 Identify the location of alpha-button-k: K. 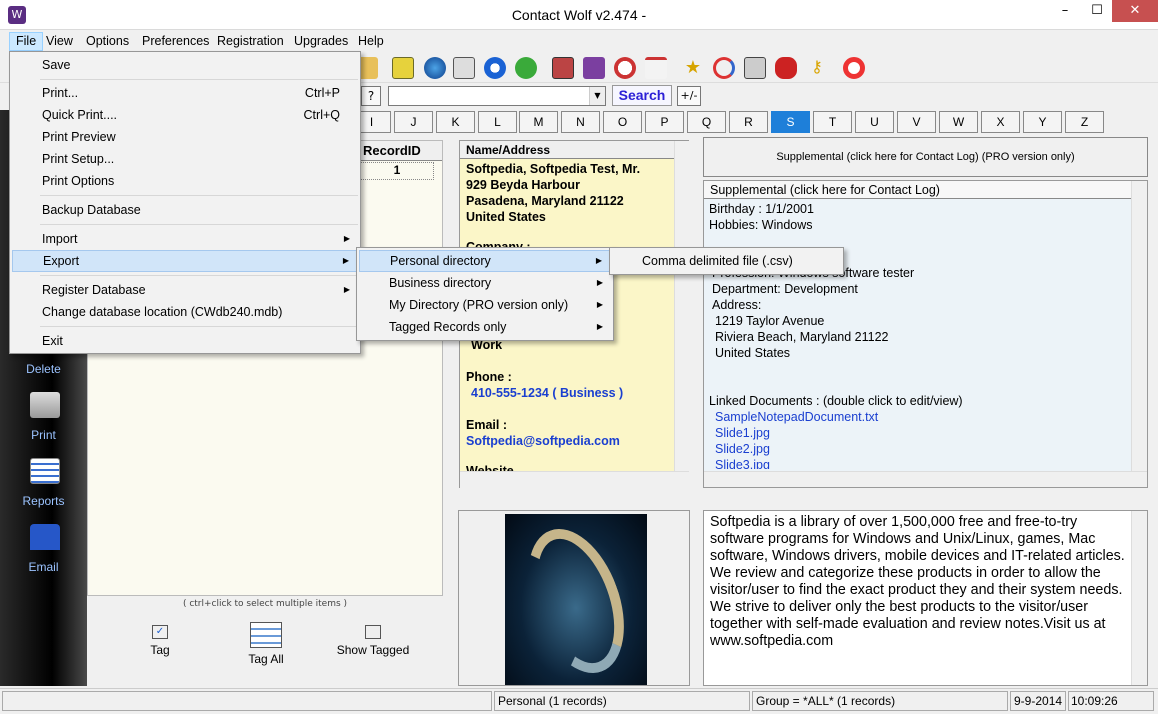
(455, 122).